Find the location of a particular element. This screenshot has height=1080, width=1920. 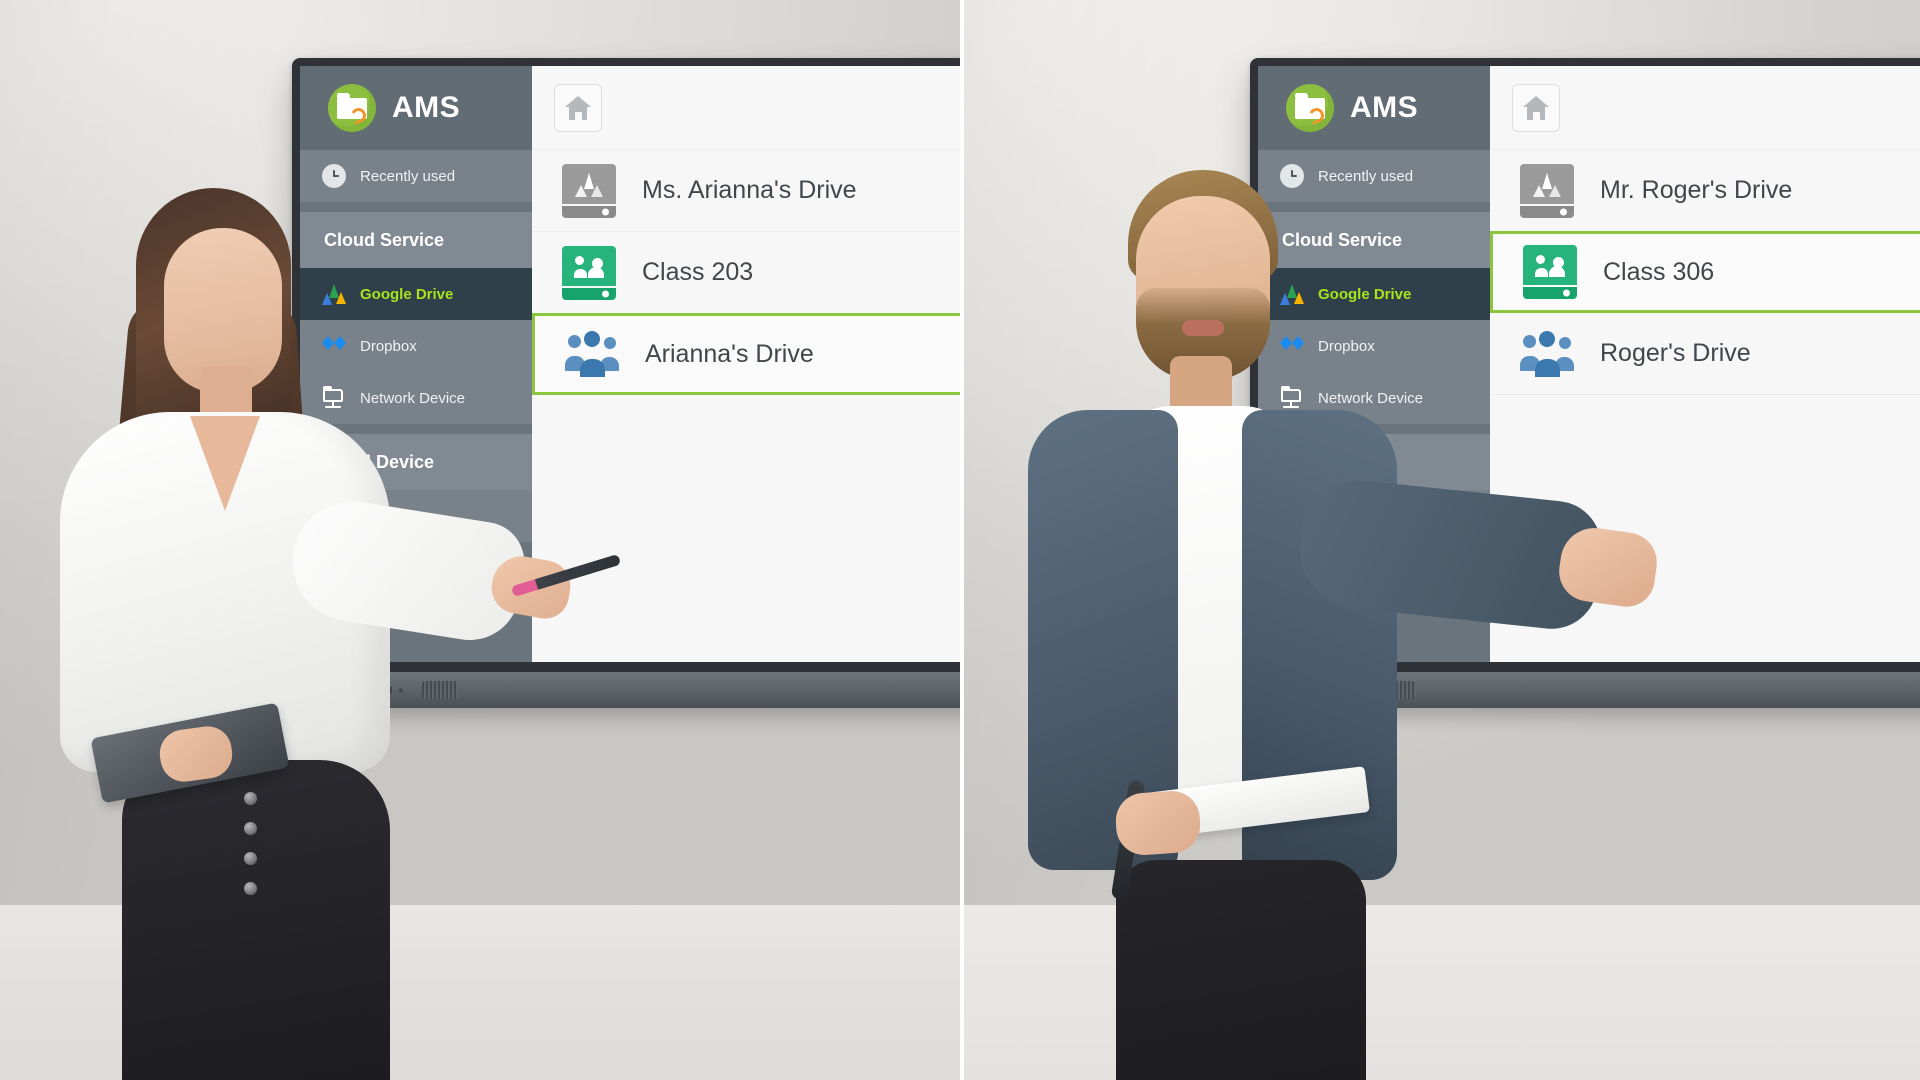

file-row: Roger's Drive is located at coordinates (1705, 354).